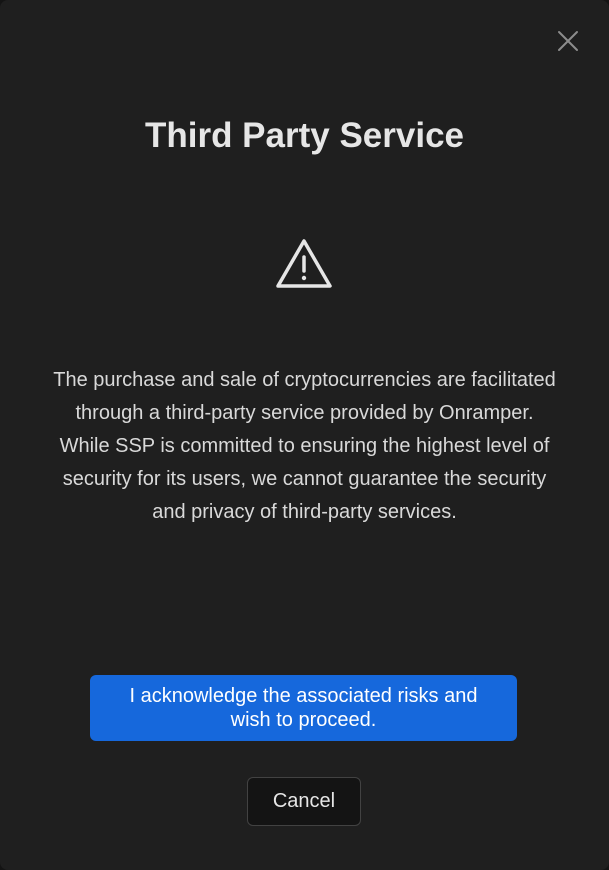  Describe the element at coordinates (303, 696) in the screenshot. I see `acknowledge-label-line: I acknowledge the associated risks and` at that location.